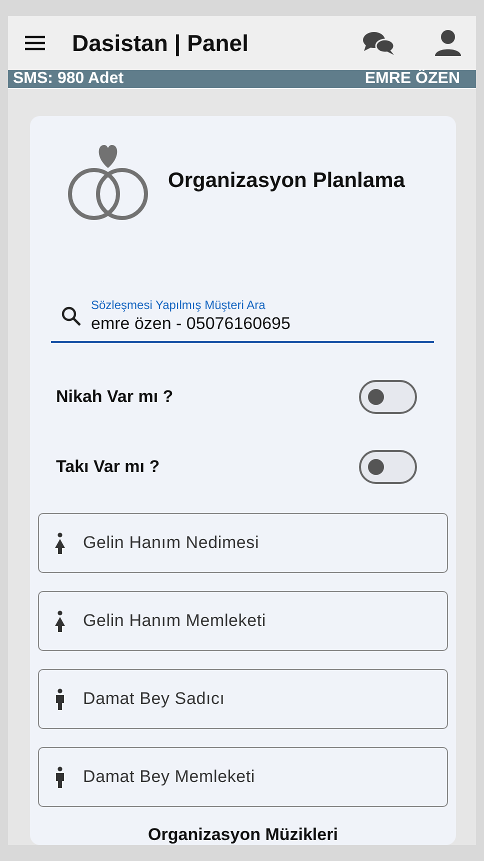 The width and height of the screenshot is (484, 861). I want to click on customer-search-field: Sözleşmesi Yapılmış Müşteri Ara emre özen - 05076160695, so click(242, 320).